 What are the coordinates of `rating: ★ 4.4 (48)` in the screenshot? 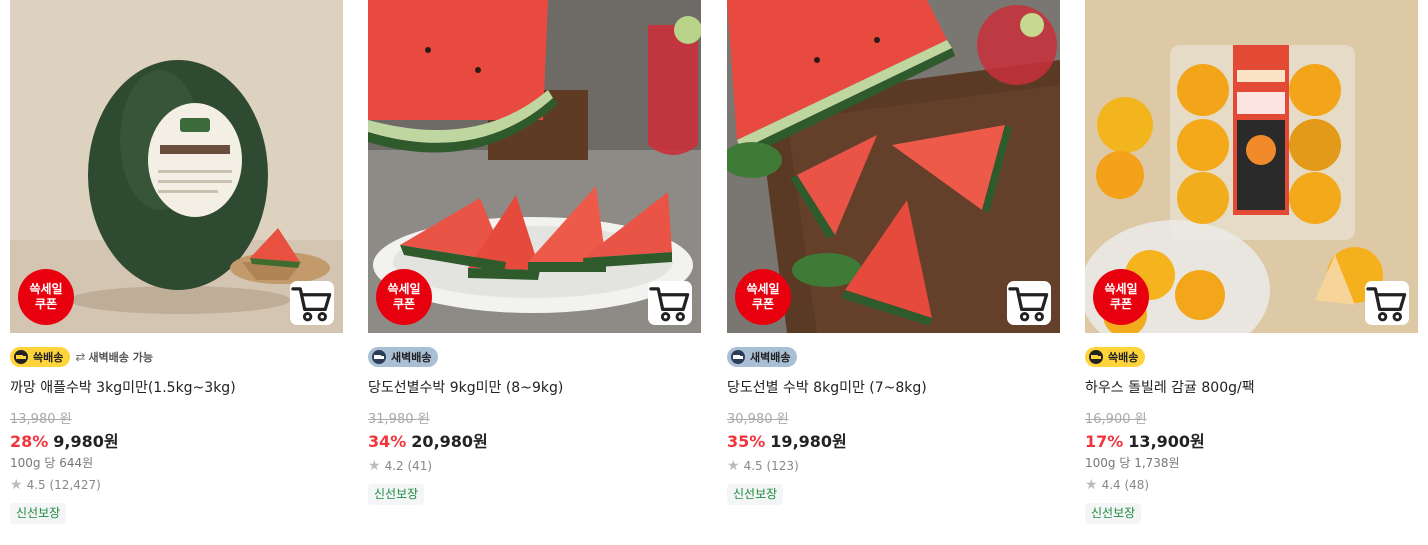 It's located at (1251, 485).